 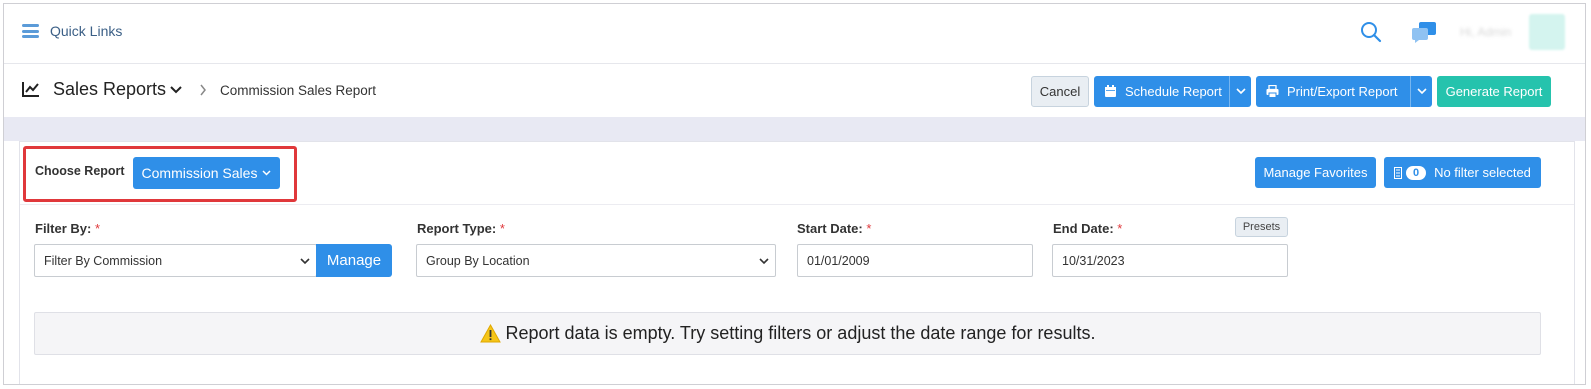 I want to click on filter-status-label: No filter selected, so click(x=1482, y=172).